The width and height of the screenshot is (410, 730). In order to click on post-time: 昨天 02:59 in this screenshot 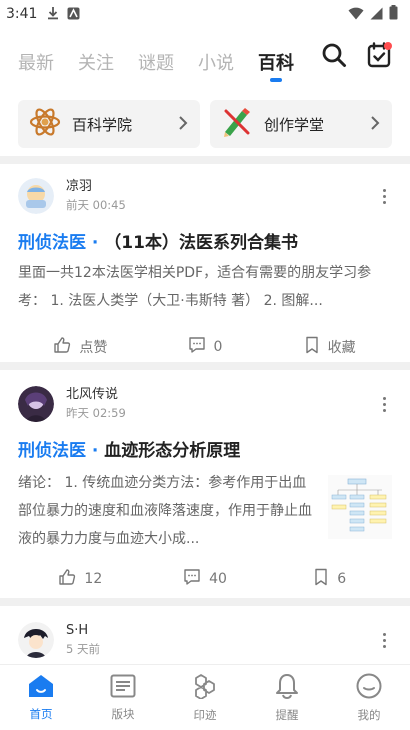, I will do `click(96, 413)`.